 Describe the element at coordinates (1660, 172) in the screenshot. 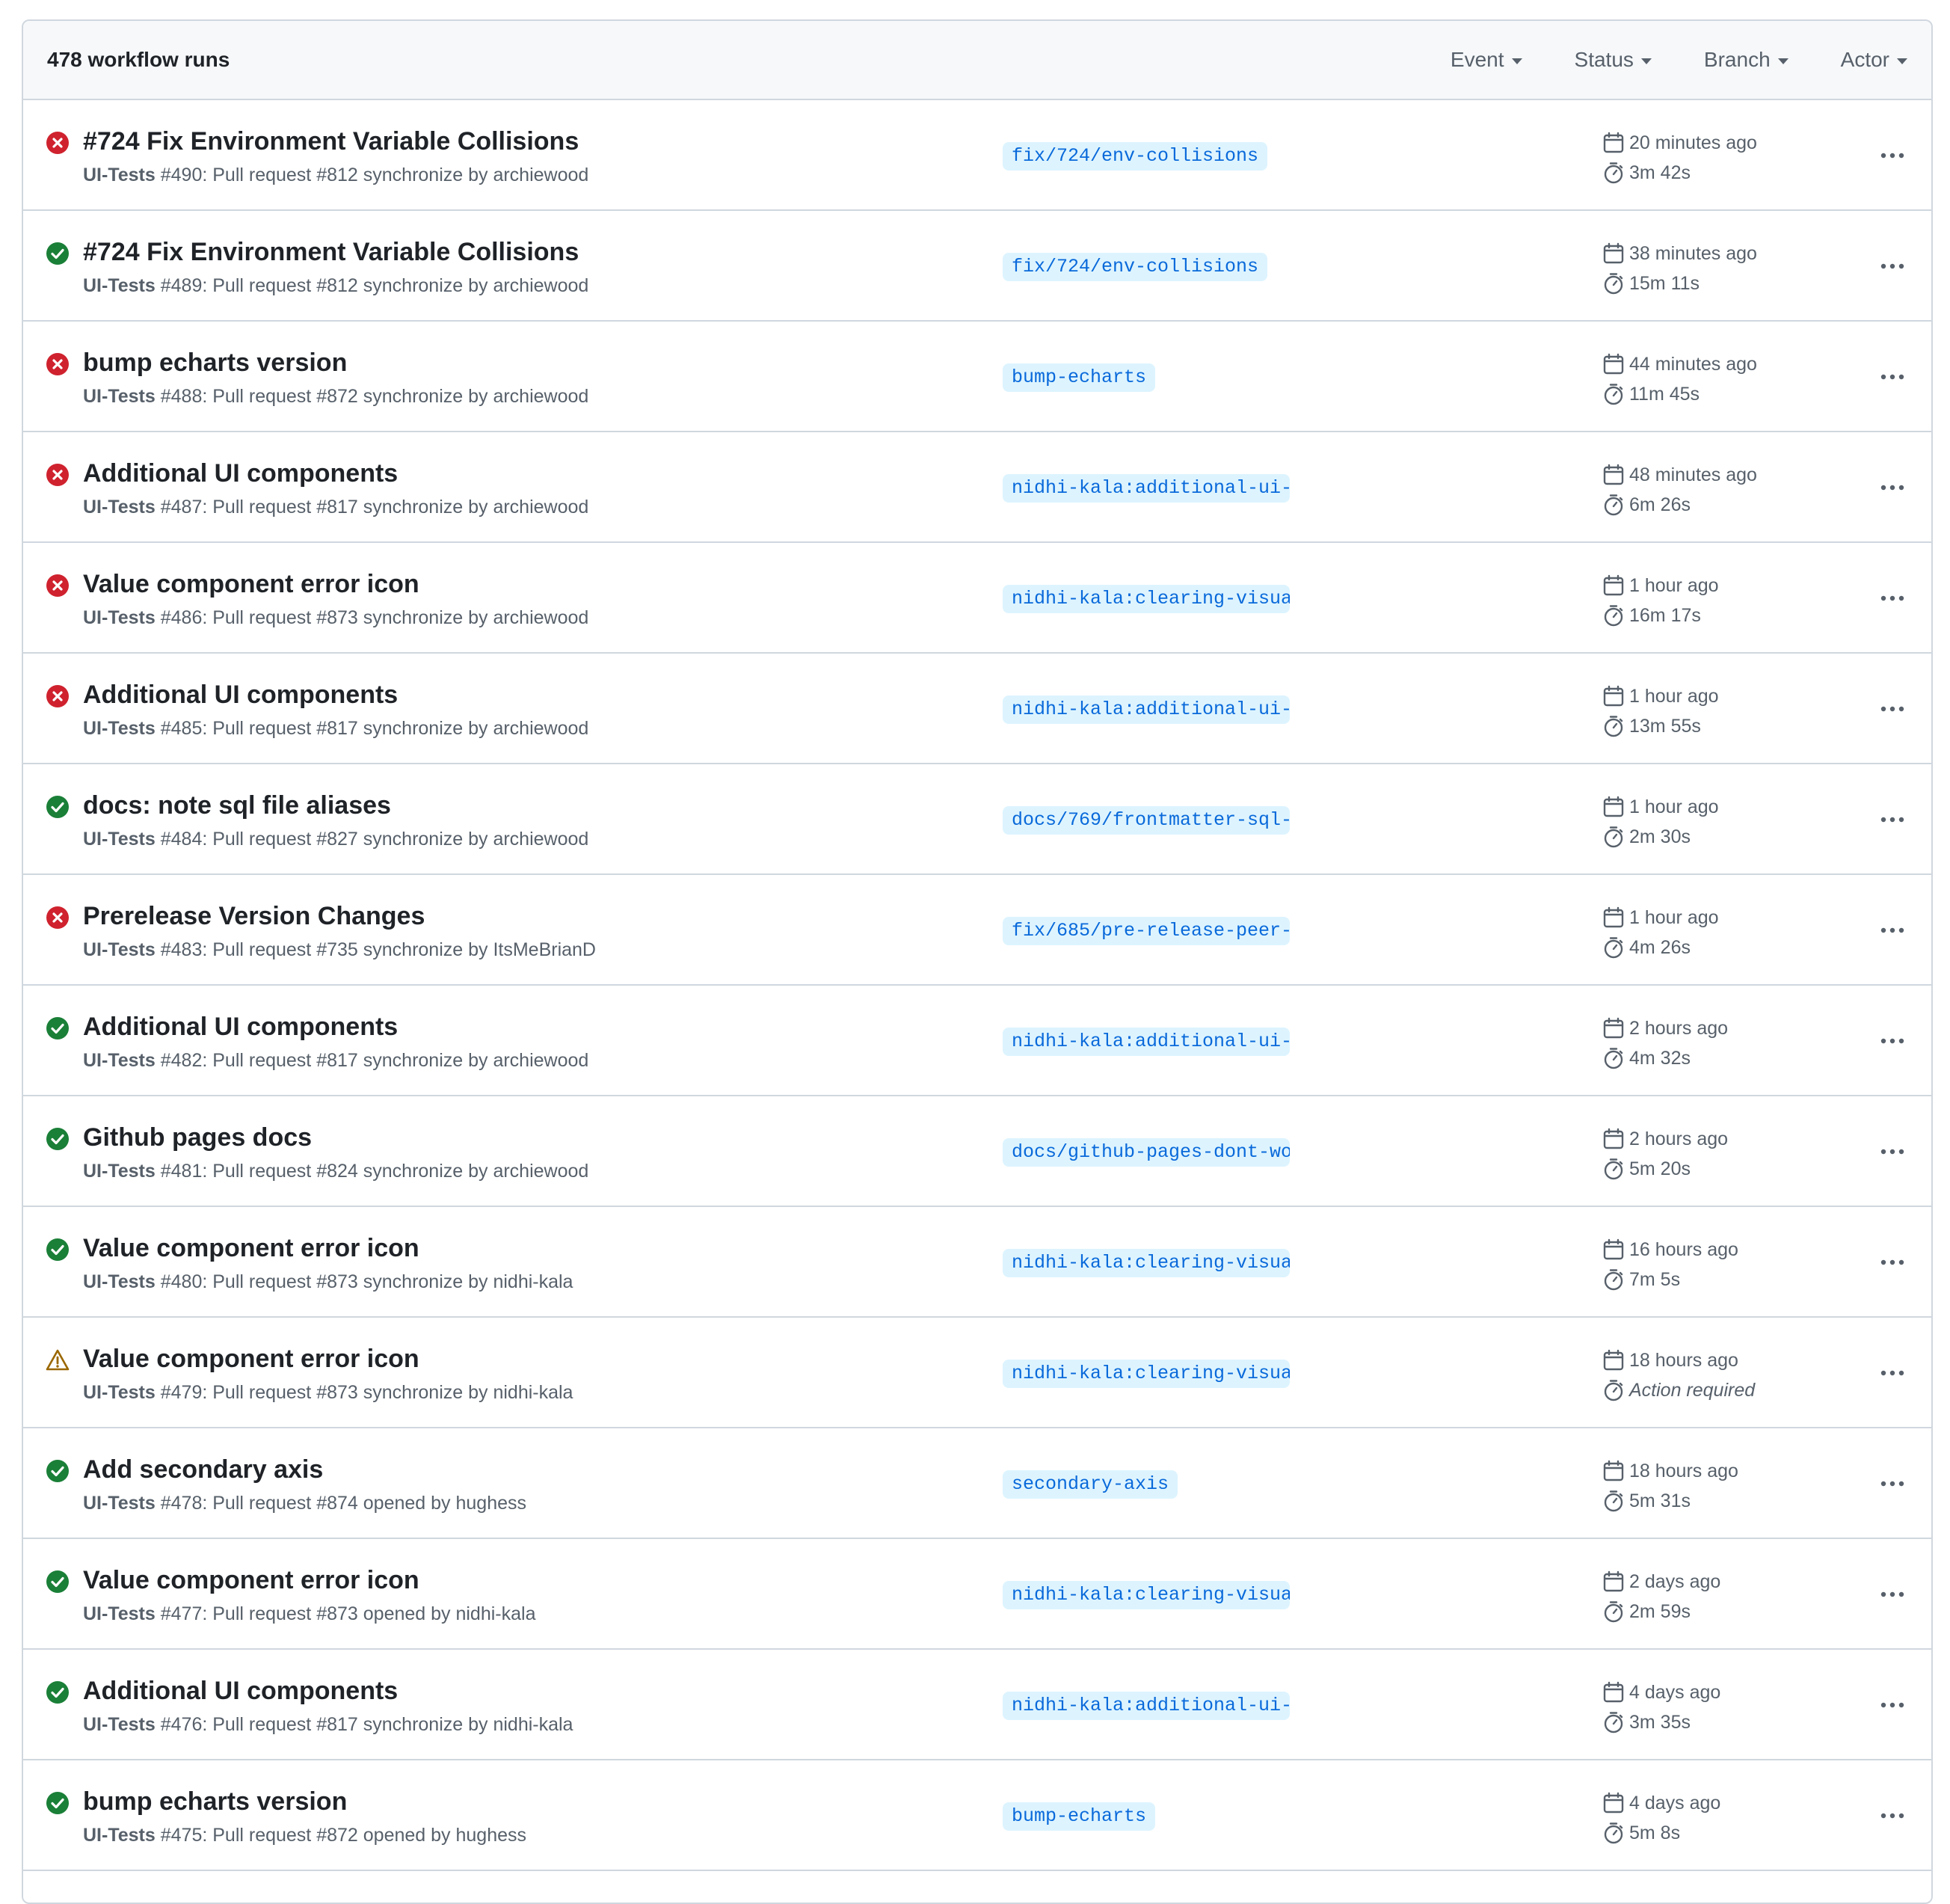

I see `run-duration-text: 3m 42s` at that location.